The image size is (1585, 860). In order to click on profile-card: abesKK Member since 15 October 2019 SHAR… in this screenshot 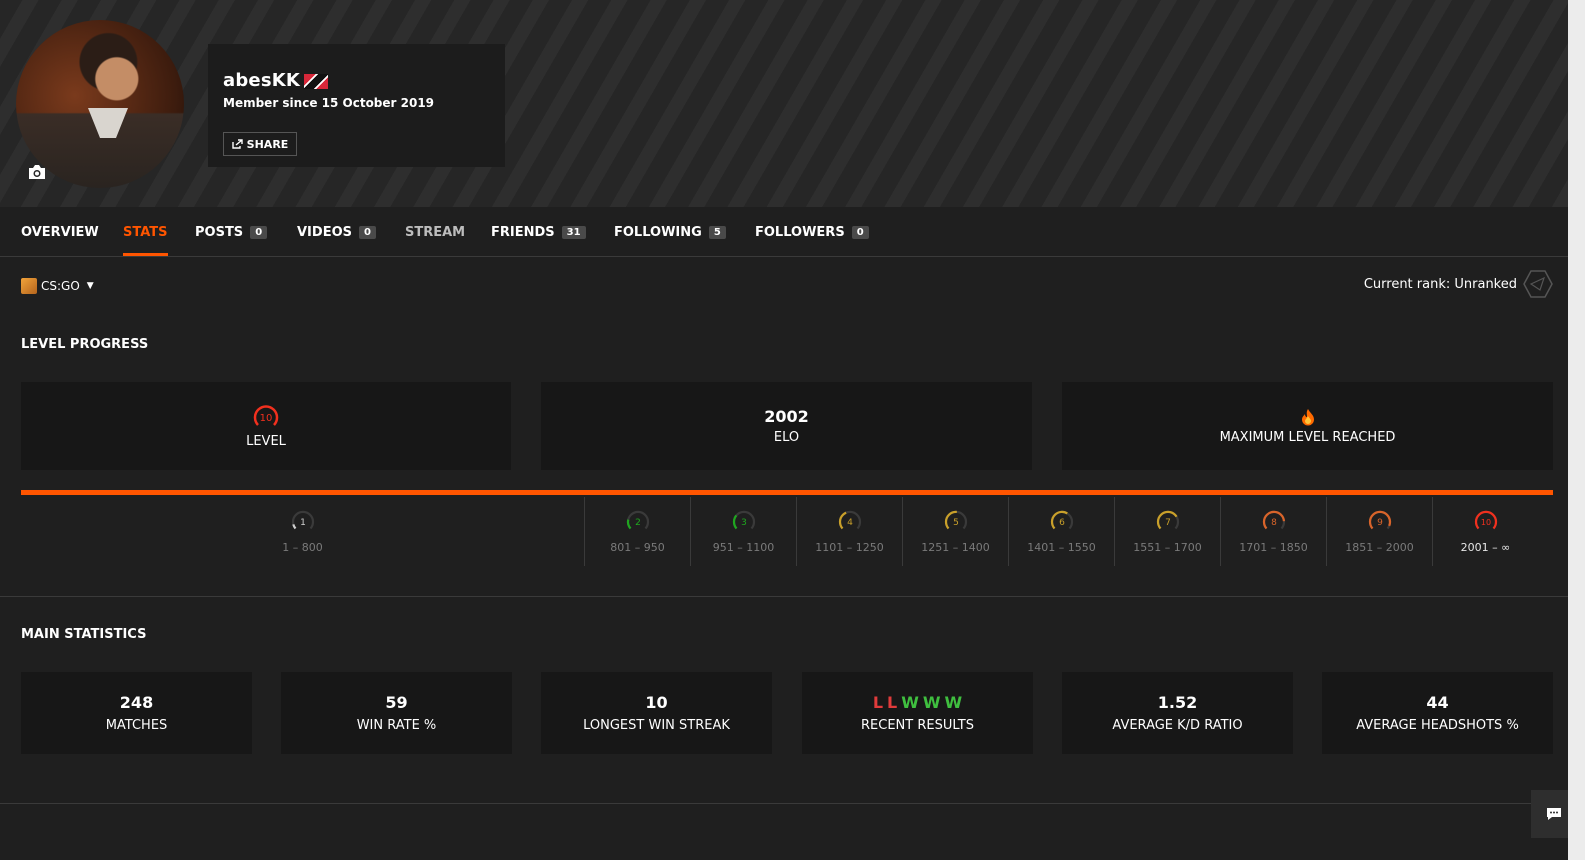, I will do `click(356, 105)`.